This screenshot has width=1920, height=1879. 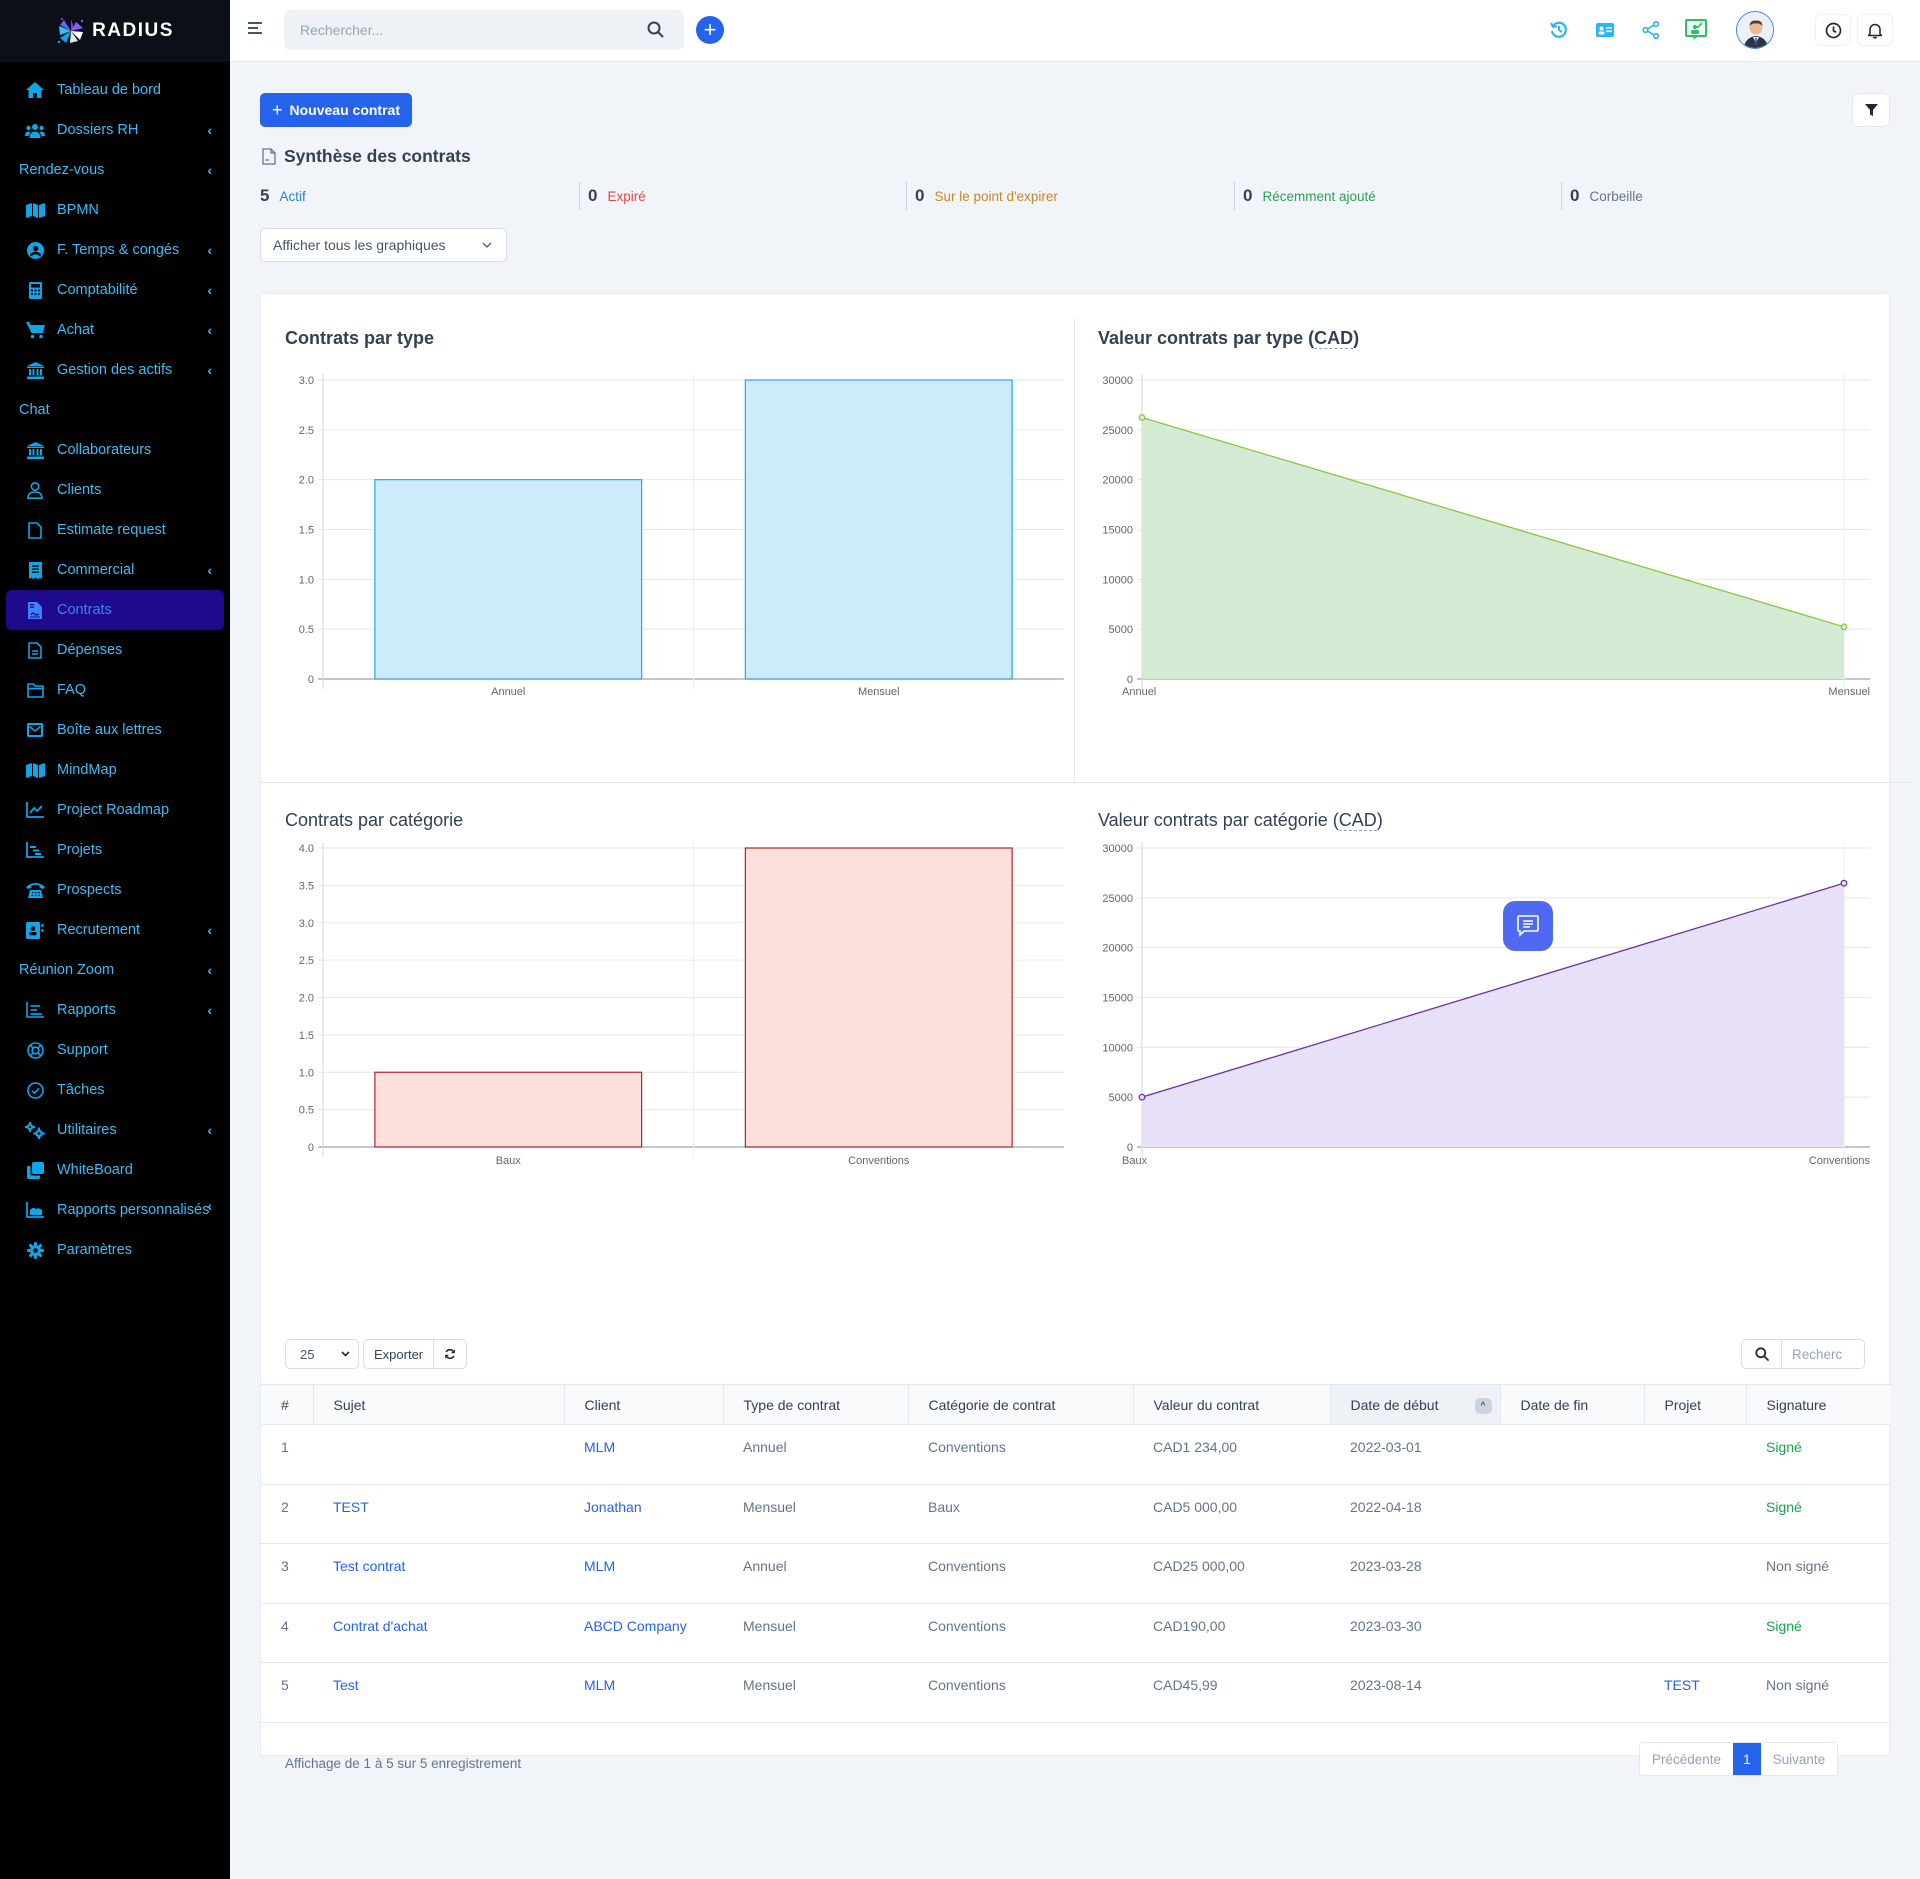 I want to click on sidebar-item-project-roadmap: Project Roadmap, so click(x=115, y=810).